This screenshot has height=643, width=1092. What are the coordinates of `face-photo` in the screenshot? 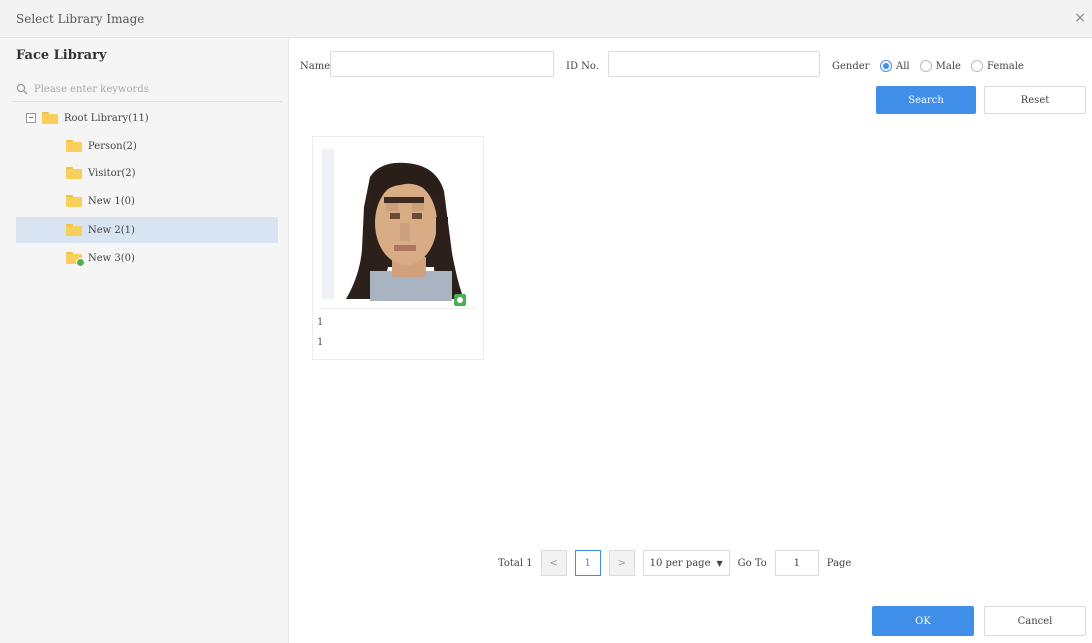 It's located at (398, 229).